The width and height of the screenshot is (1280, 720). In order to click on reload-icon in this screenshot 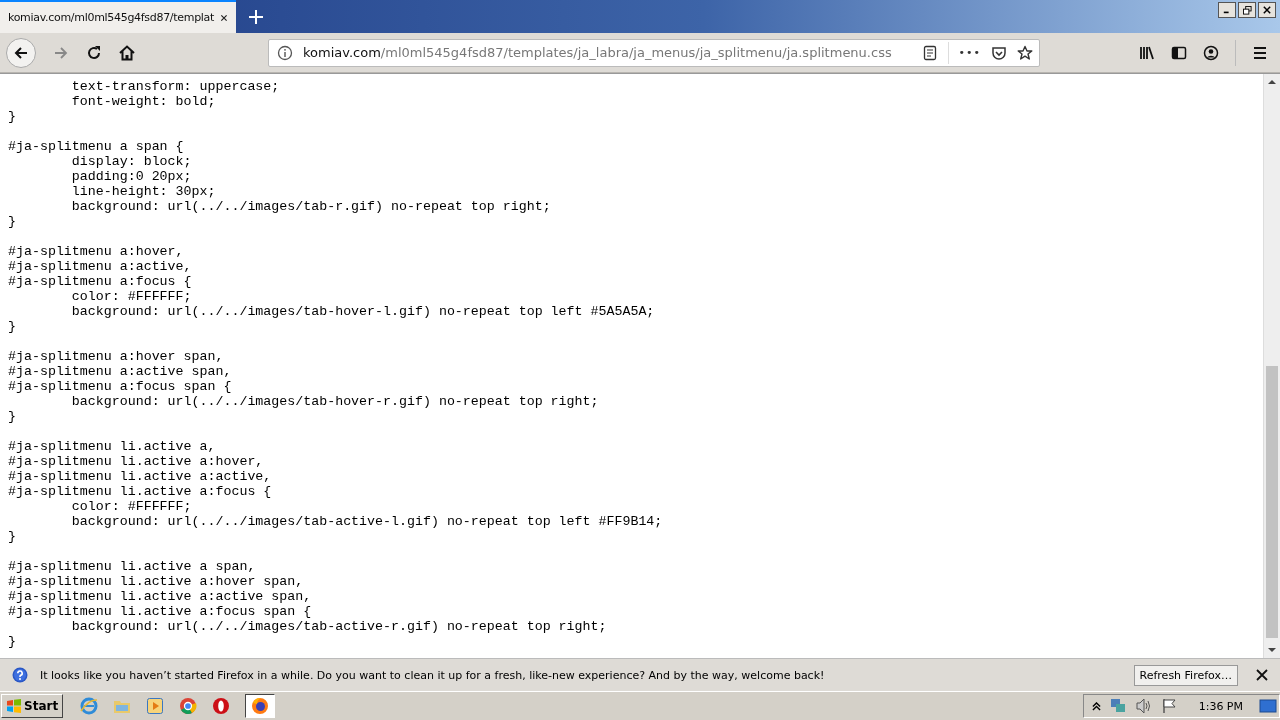, I will do `click(94, 52)`.